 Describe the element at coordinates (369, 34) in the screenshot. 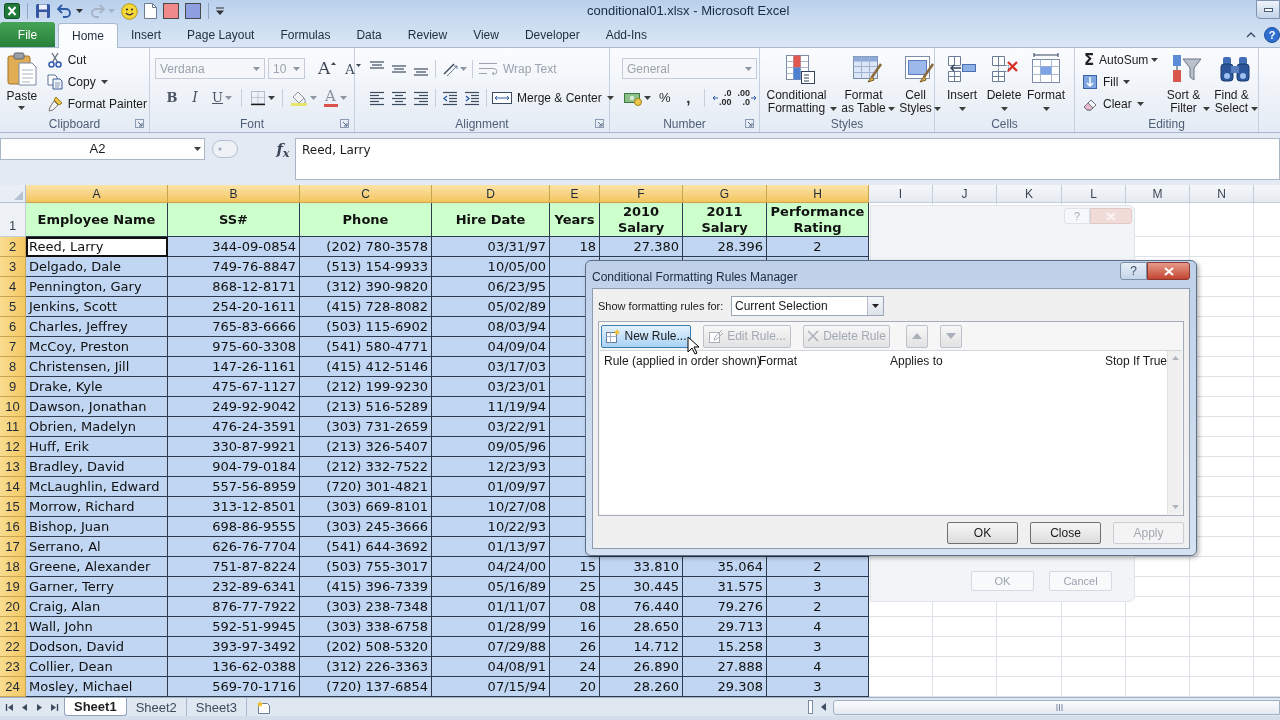

I see `ribbon-tab: Data` at that location.